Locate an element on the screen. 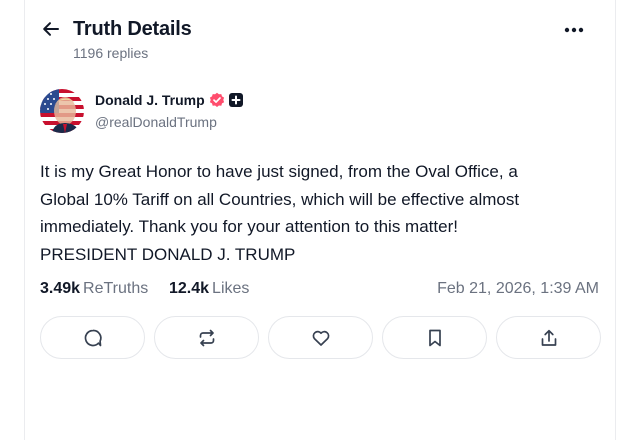 This screenshot has height=440, width=627. repost-icon is located at coordinates (206, 337).